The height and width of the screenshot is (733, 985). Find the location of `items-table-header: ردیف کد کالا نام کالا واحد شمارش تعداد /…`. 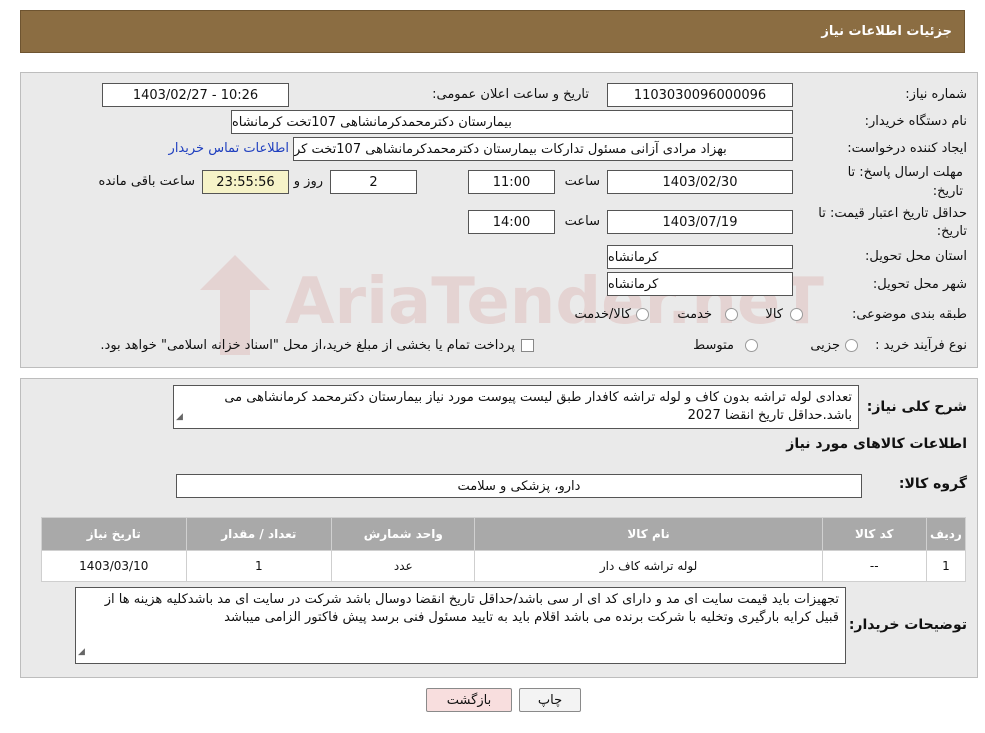

items-table-header: ردیف کد کالا نام کالا واحد شمارش تعداد /… is located at coordinates (504, 534).